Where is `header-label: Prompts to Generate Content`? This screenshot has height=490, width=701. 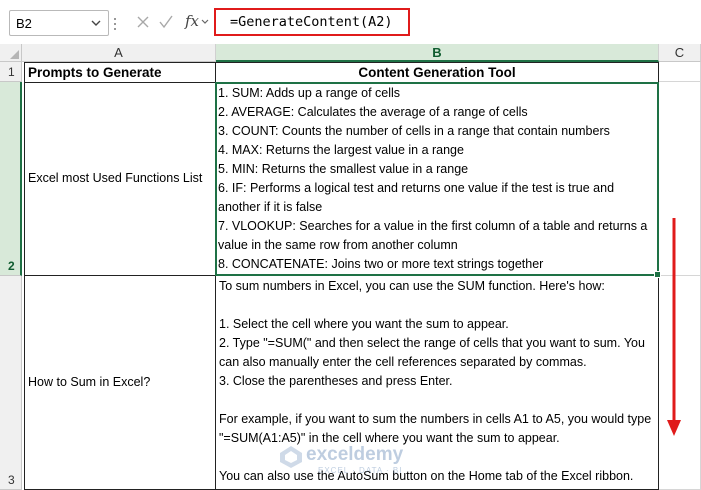
header-label: Prompts to Generate Content is located at coordinates (95, 73).